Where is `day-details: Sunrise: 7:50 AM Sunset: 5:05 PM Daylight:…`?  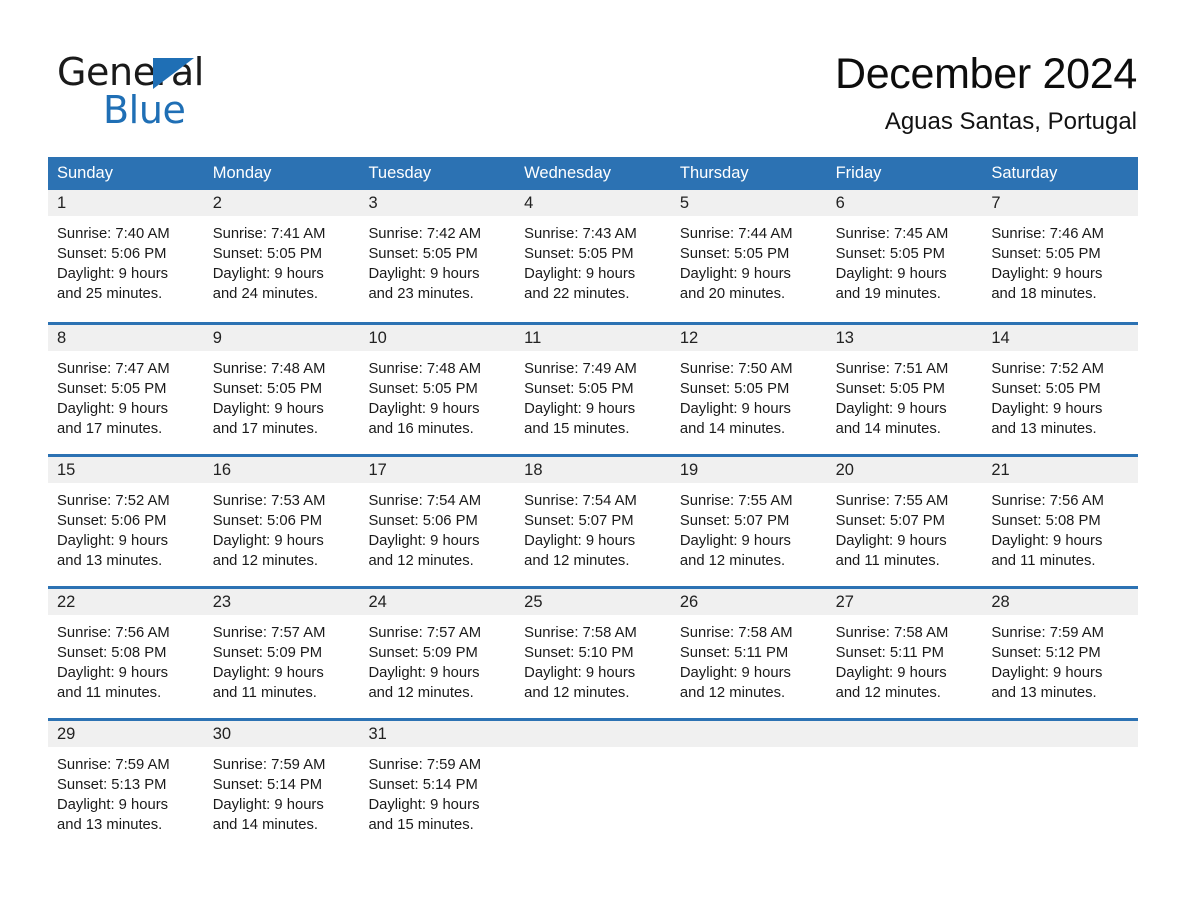 day-details: Sunrise: 7:50 AM Sunset: 5:05 PM Daylight:… is located at coordinates (749, 395).